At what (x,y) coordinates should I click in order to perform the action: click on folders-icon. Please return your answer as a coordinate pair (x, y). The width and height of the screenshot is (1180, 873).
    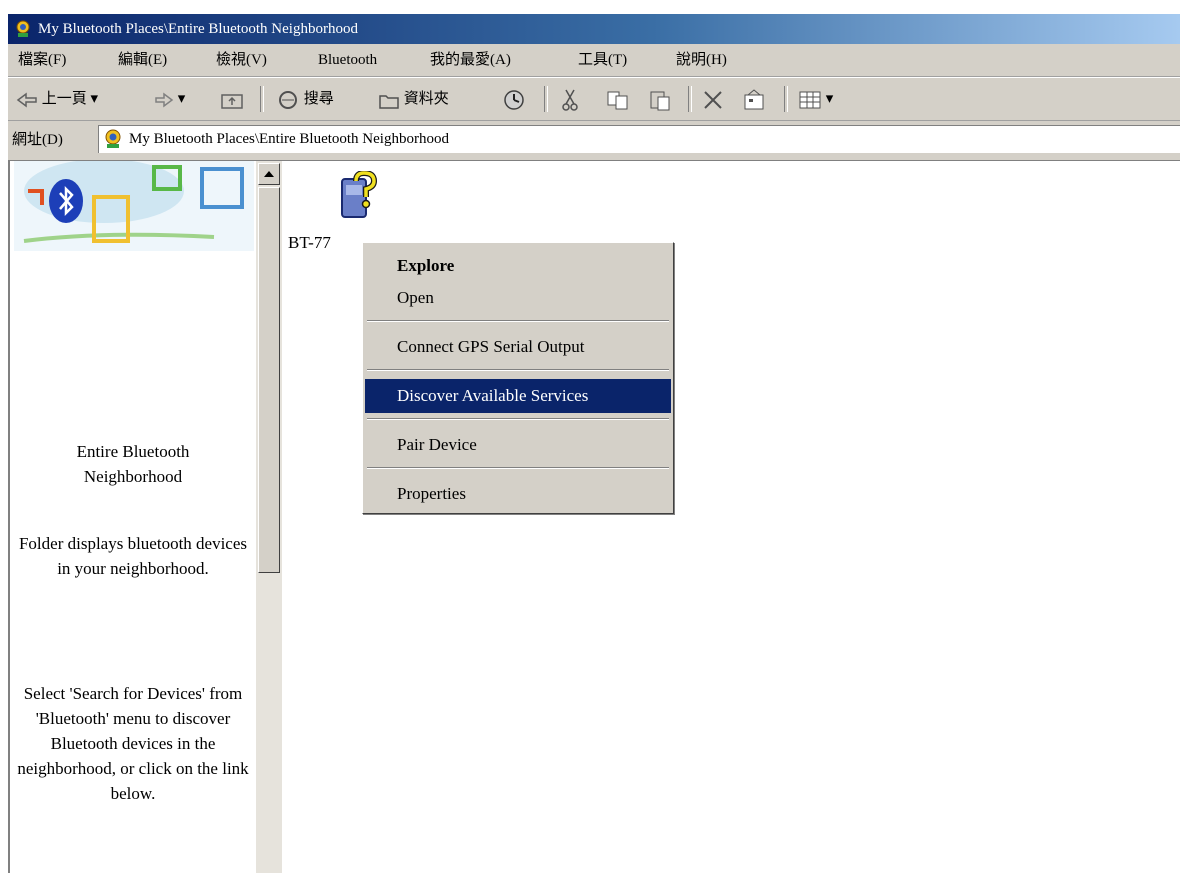
    Looking at the image, I should click on (389, 101).